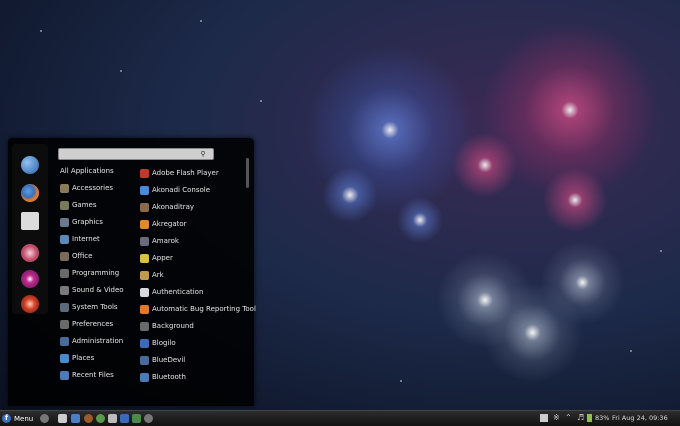 The image size is (680, 426). What do you see at coordinates (173, 326) in the screenshot?
I see `app-label: Background` at bounding box center [173, 326].